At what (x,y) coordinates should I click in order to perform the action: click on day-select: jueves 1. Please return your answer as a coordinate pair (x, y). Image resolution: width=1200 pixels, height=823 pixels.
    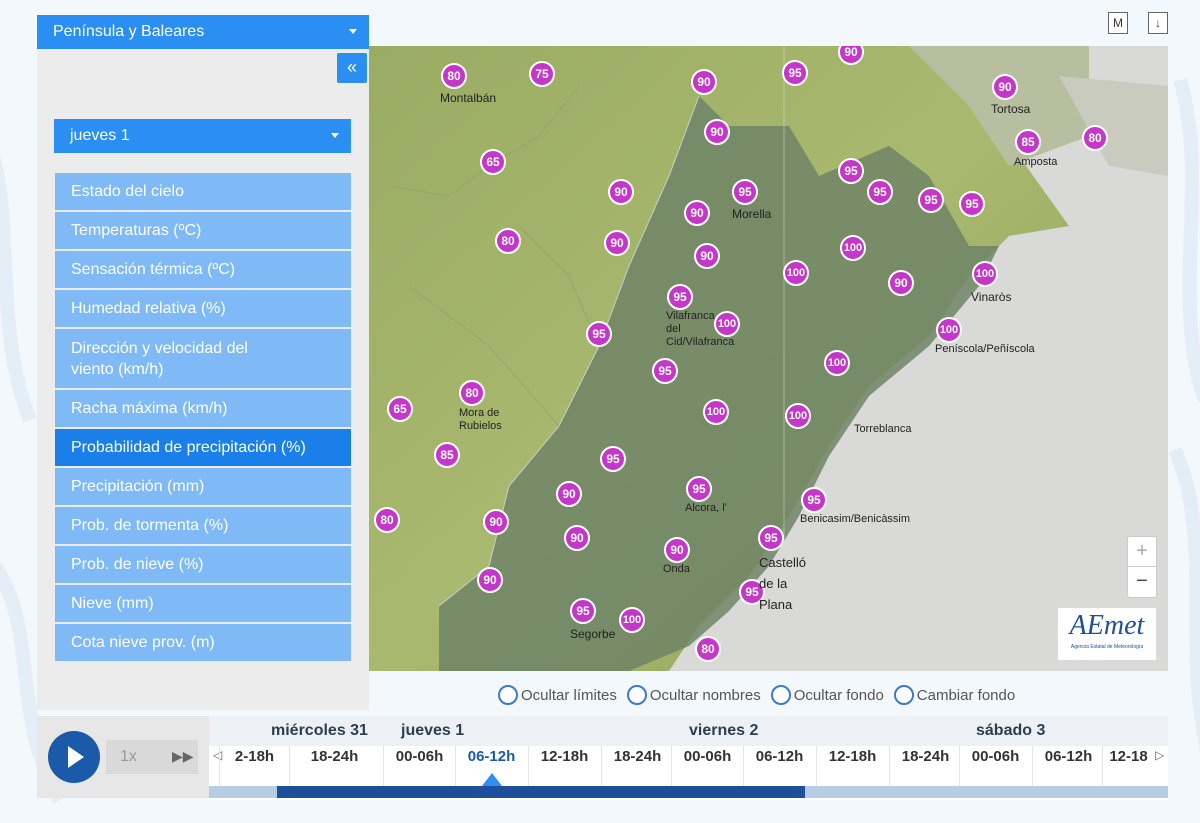
    Looking at the image, I should click on (202, 136).